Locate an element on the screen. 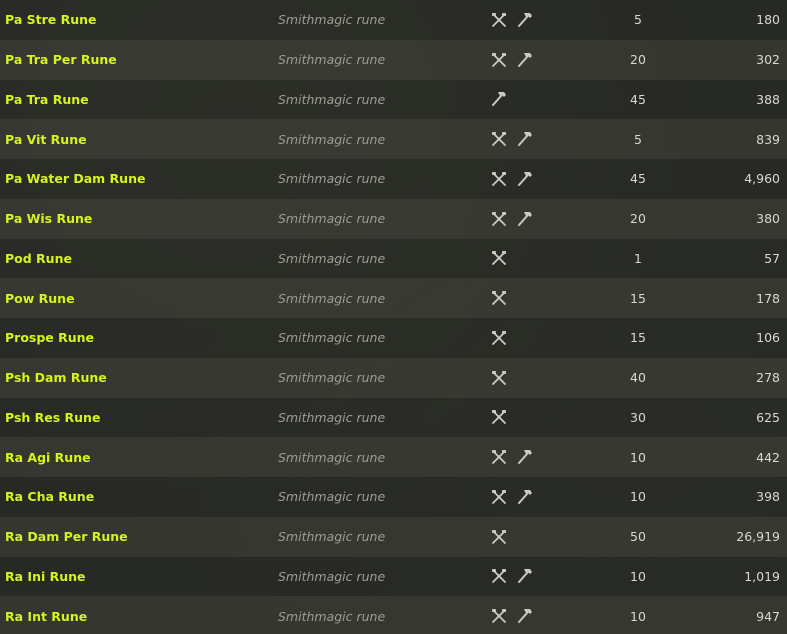  rune-price: 106 is located at coordinates (768, 338).